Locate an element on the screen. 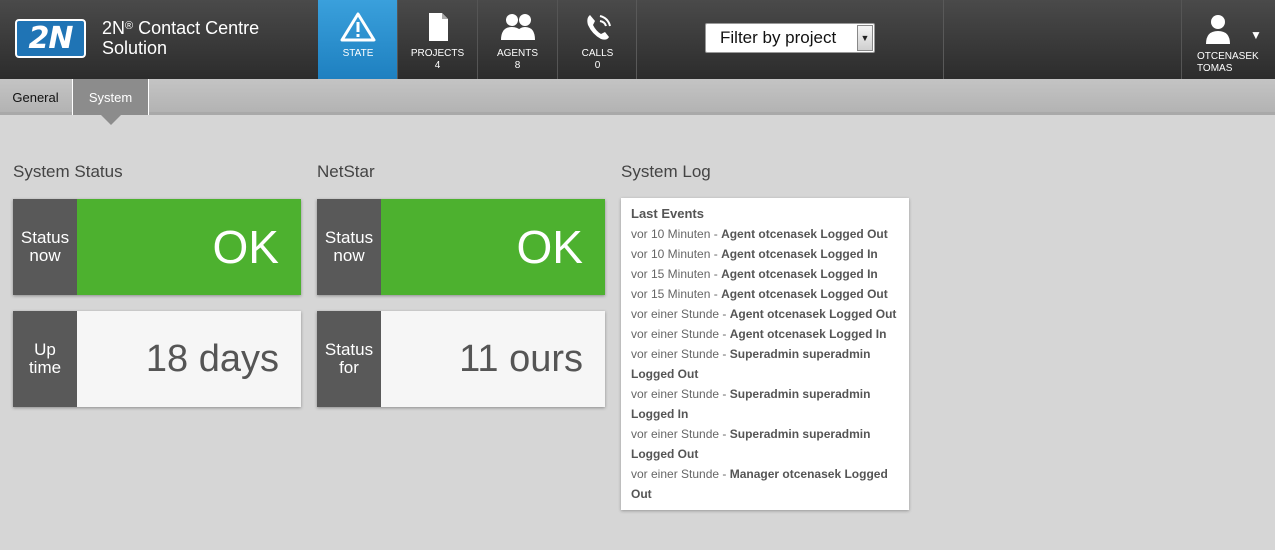 The height and width of the screenshot is (550, 1275). tab-state: STATE is located at coordinates (358, 39).